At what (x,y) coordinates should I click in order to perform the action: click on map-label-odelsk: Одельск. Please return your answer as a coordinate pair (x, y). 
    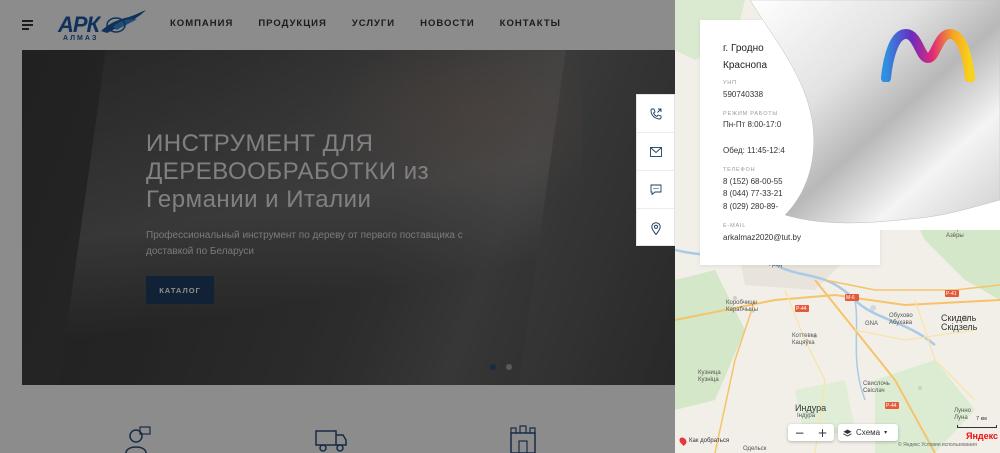
    Looking at the image, I should click on (755, 449).